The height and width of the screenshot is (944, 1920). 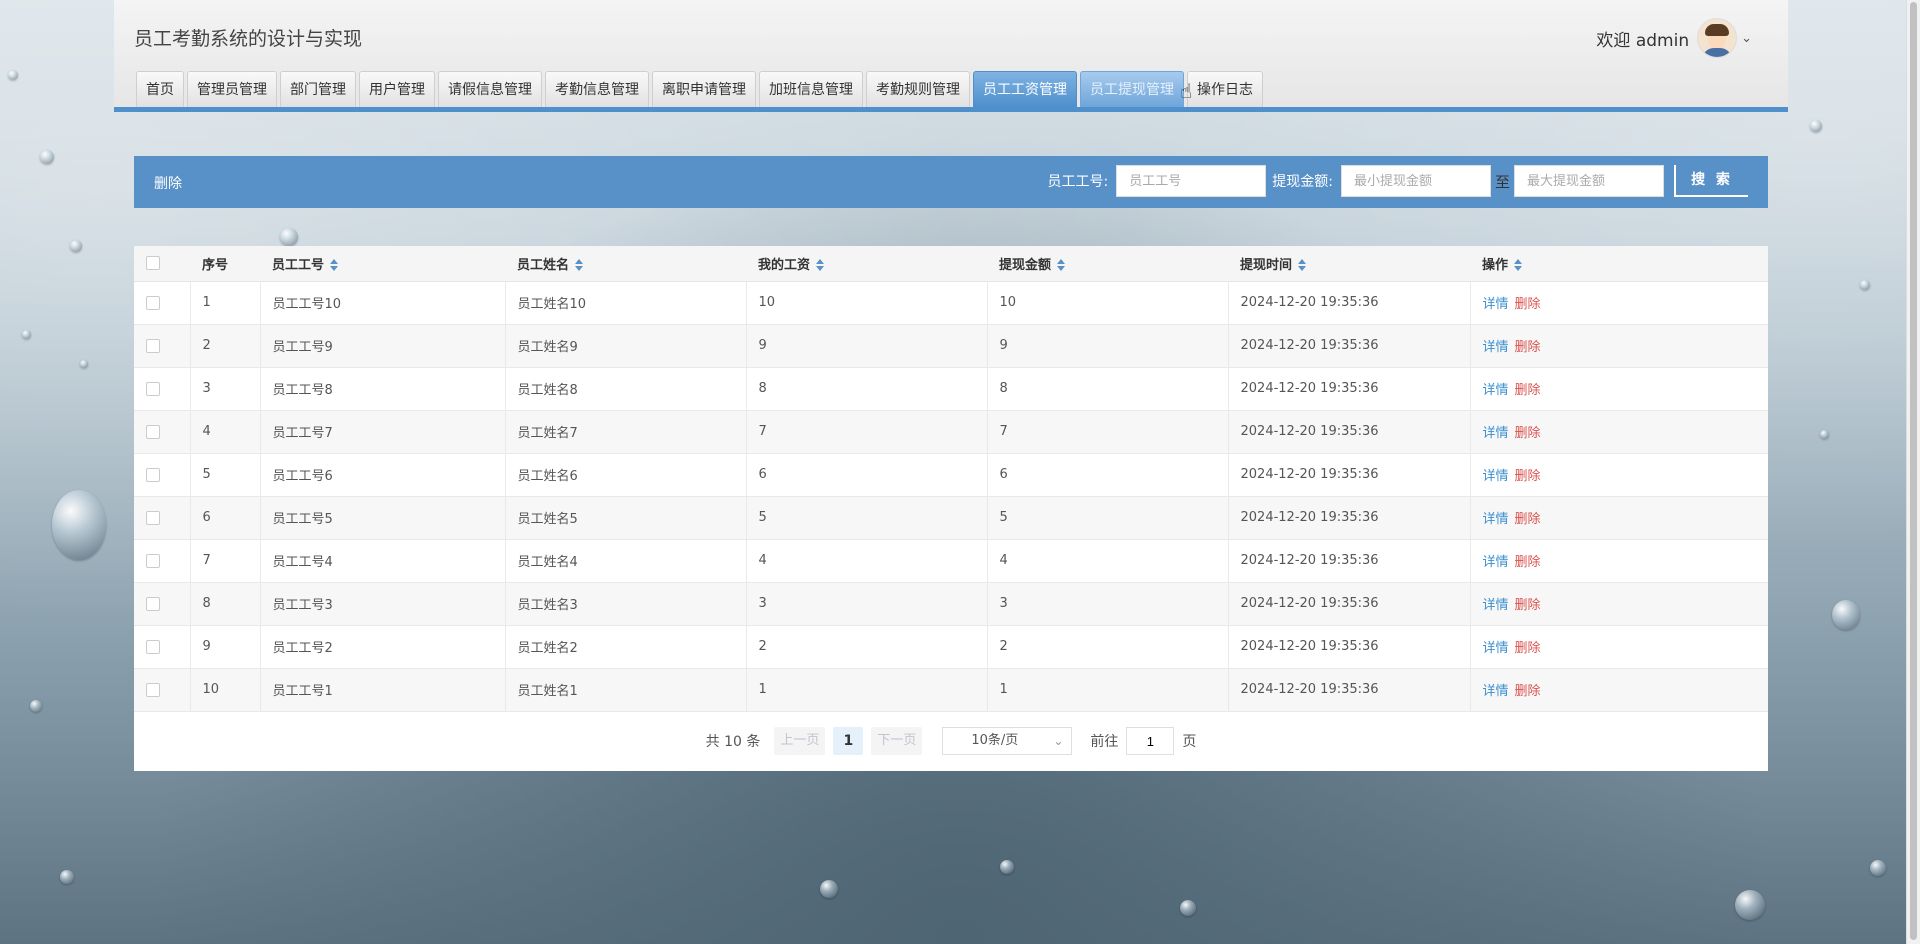 I want to click on cell-emp-no: 员工工号3, so click(x=383, y=604).